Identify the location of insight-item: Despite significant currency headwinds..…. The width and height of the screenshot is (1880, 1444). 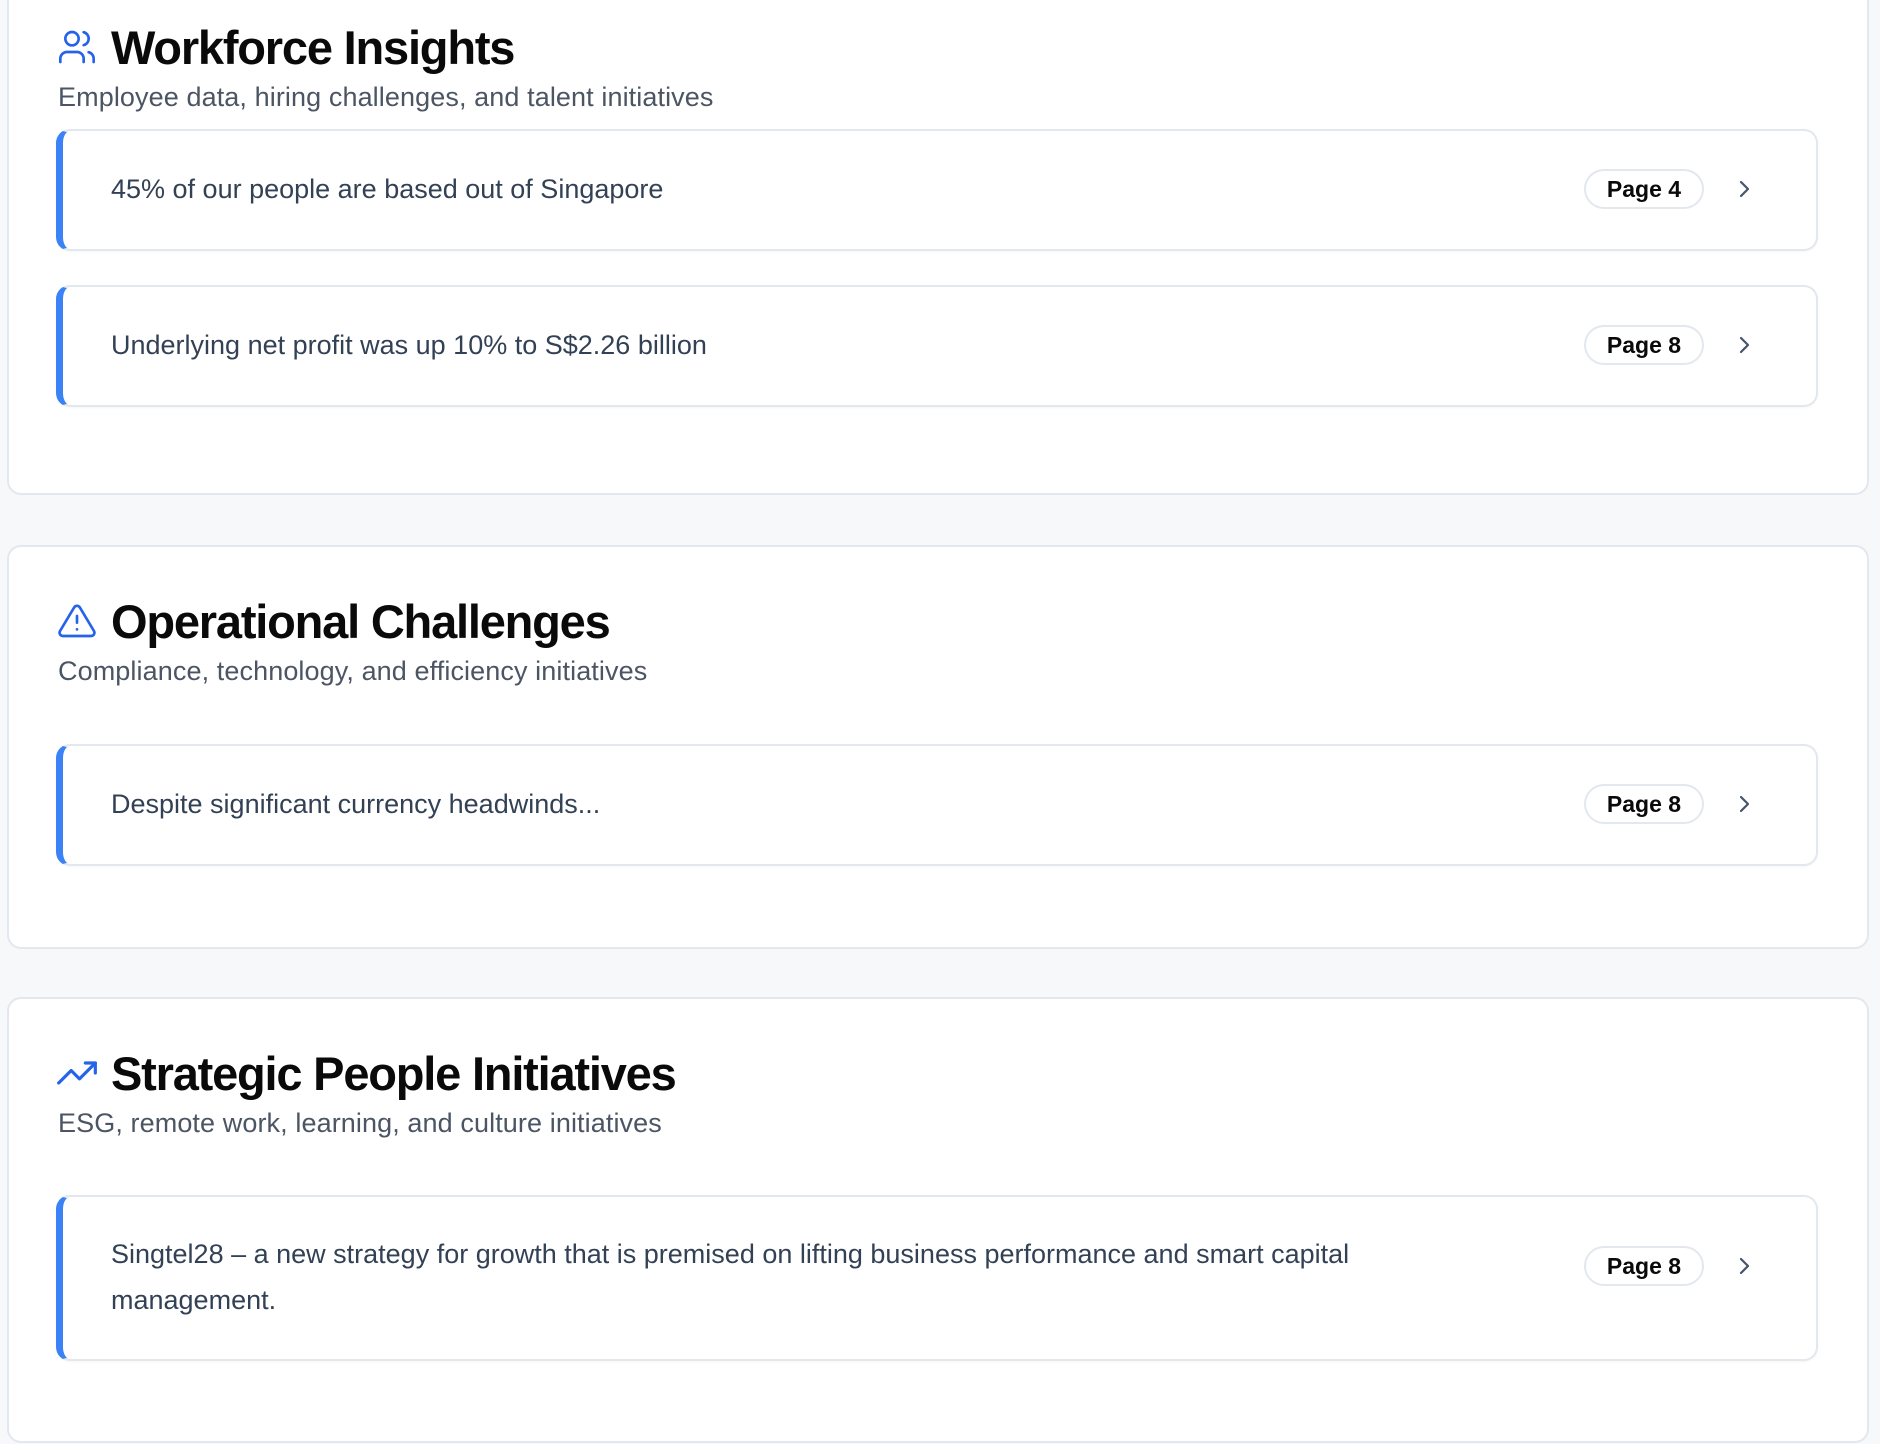
(937, 805).